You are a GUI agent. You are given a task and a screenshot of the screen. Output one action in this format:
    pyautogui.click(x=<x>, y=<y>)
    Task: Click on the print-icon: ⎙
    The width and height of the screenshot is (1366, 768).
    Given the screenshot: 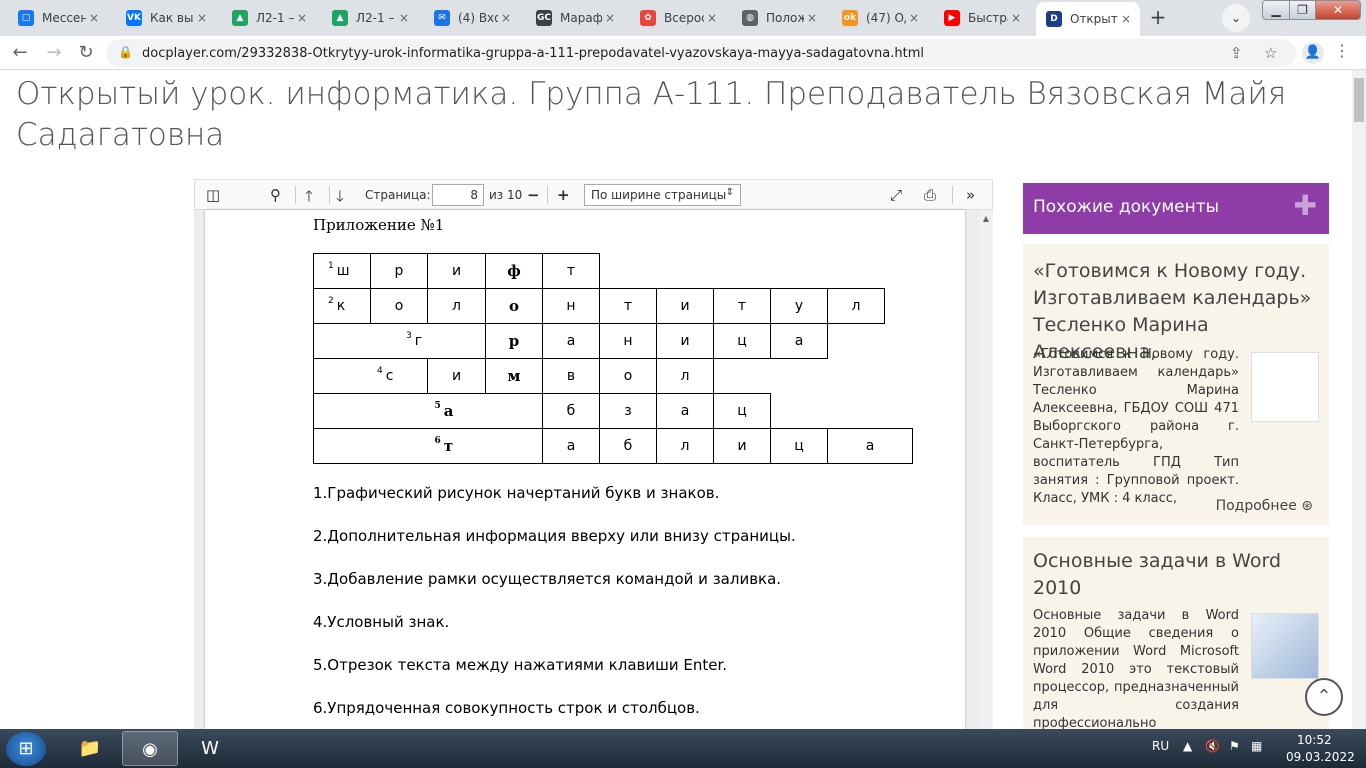 What is the action you would take?
    pyautogui.click(x=930, y=195)
    